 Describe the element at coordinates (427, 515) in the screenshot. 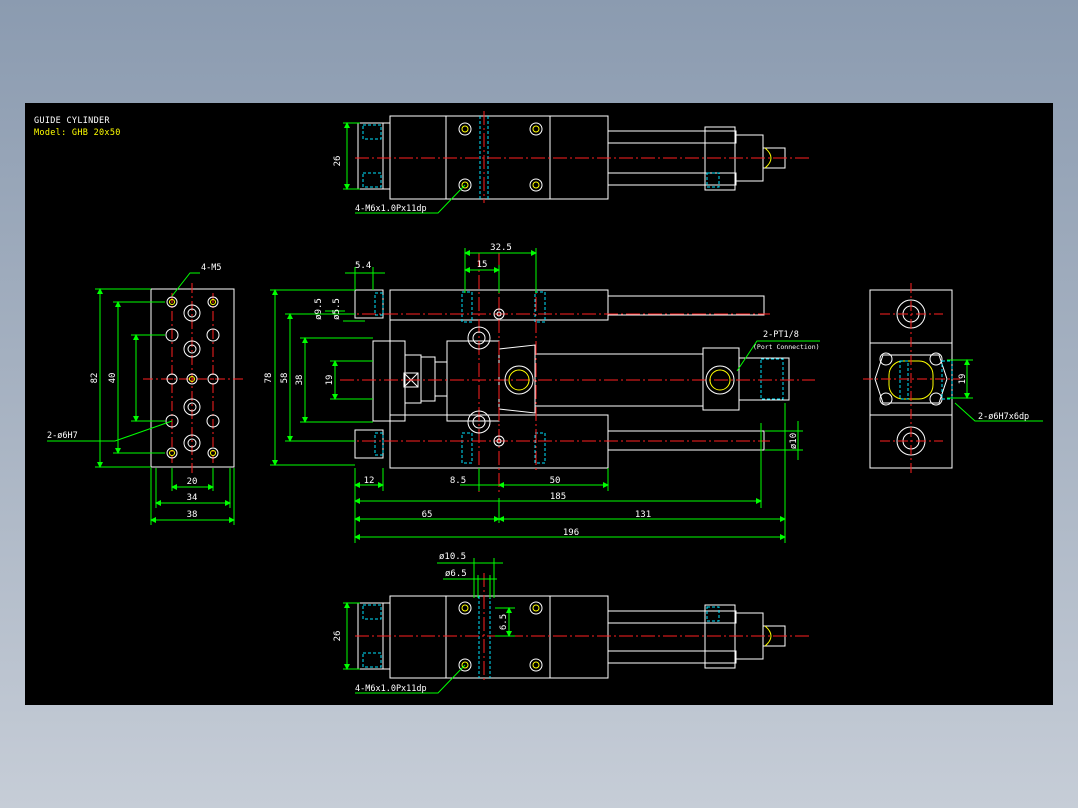

I see `front-dim-65: 65` at that location.